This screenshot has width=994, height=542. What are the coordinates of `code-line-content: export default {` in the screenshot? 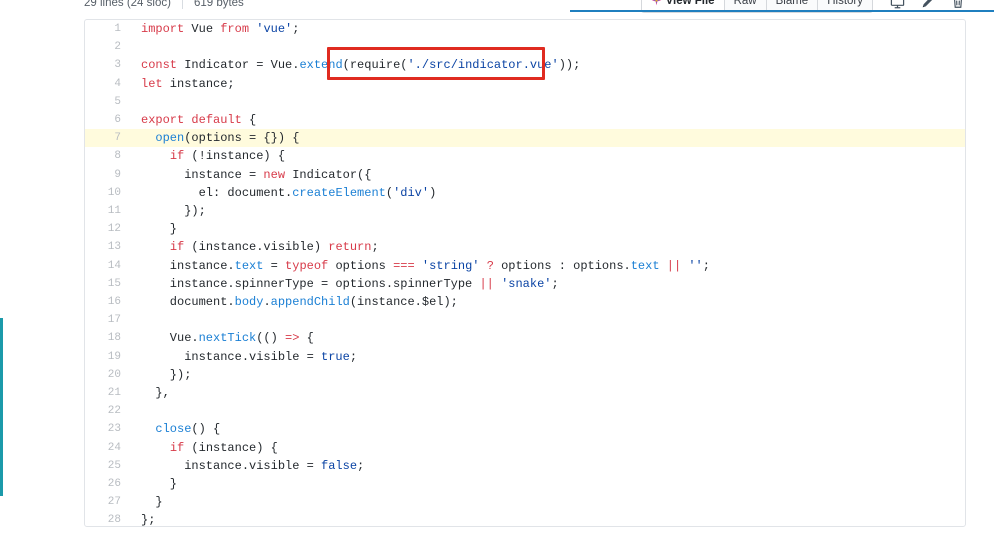 It's located at (547, 120).